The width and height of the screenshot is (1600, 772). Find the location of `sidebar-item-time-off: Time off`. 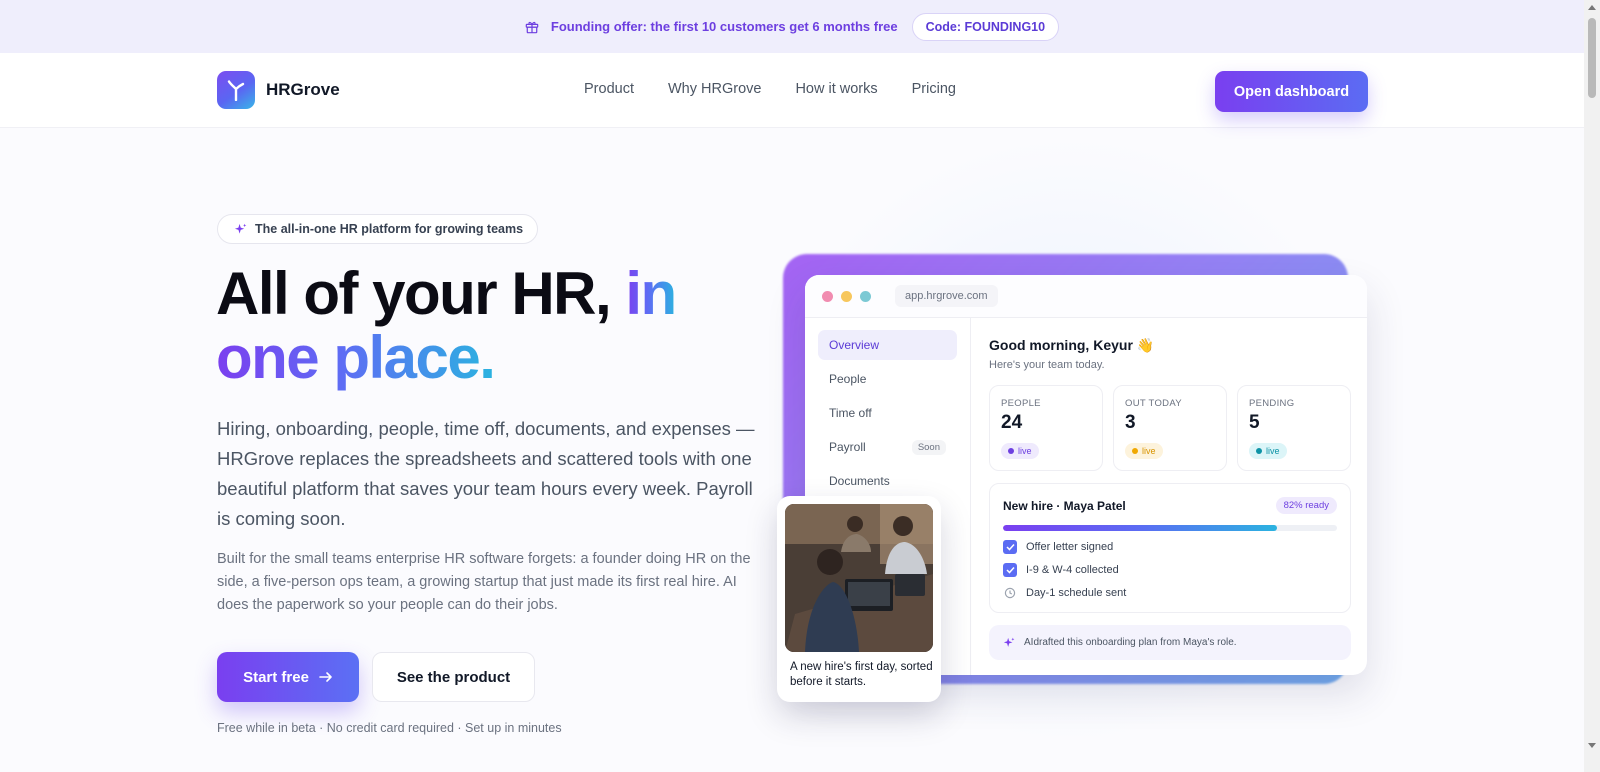

sidebar-item-time-off: Time off is located at coordinates (887, 413).